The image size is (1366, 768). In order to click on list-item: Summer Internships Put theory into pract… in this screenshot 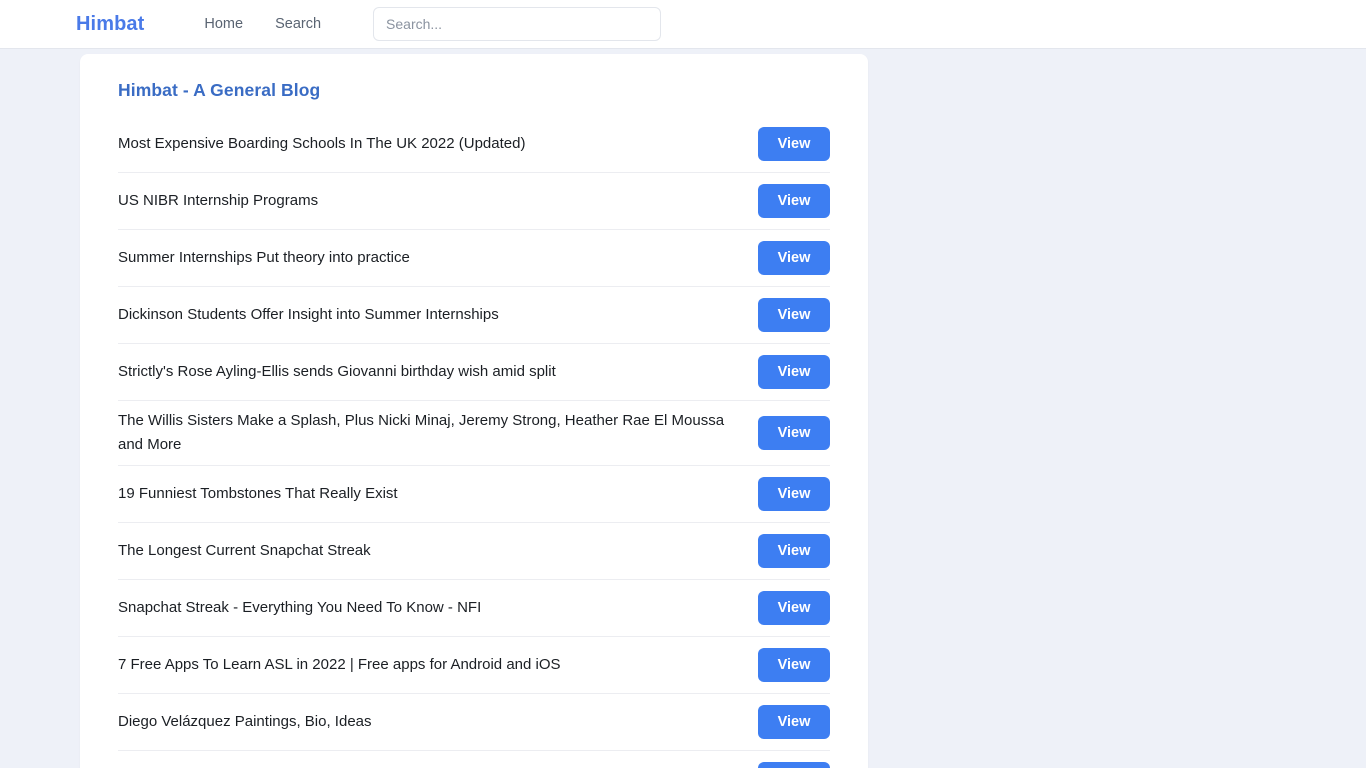, I will do `click(474, 257)`.